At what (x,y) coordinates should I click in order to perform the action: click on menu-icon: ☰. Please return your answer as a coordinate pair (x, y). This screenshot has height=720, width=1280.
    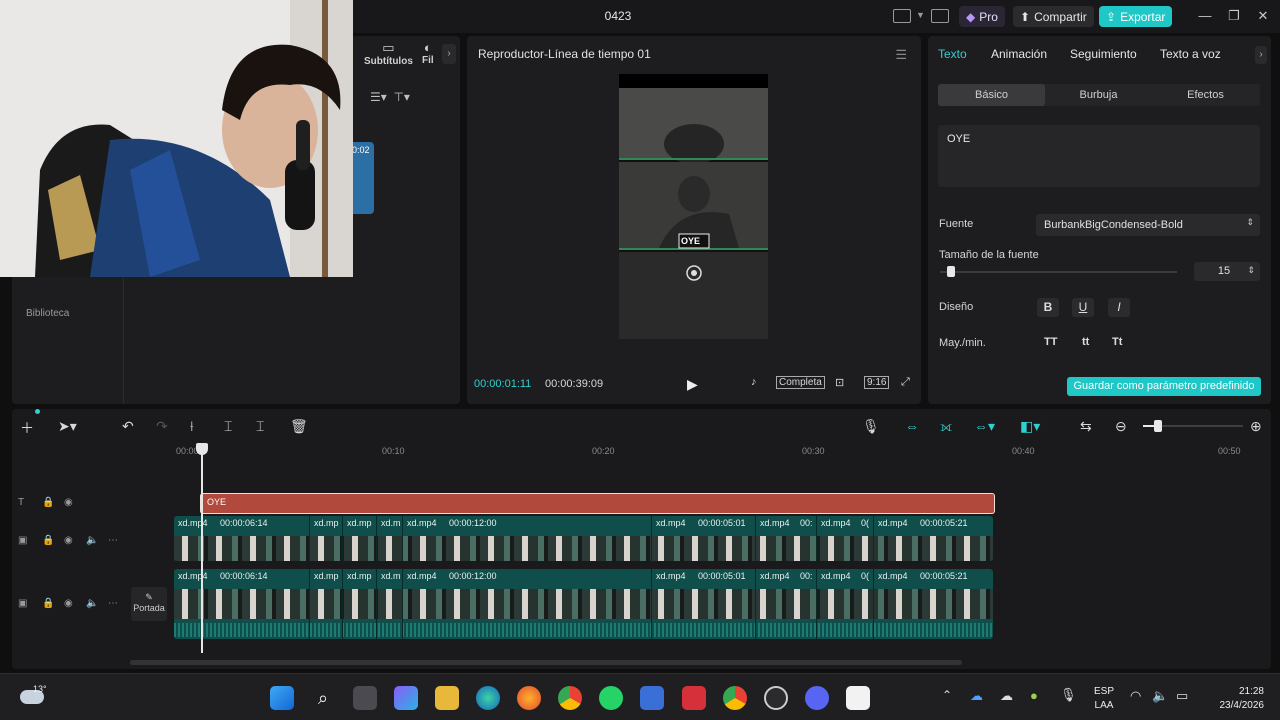
    Looking at the image, I should click on (901, 55).